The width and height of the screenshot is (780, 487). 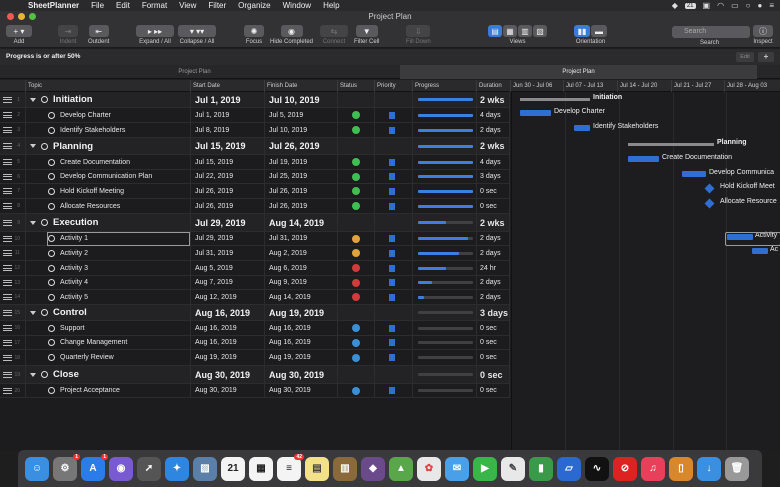 I want to click on launchpad-icon: ➚, so click(x=149, y=468).